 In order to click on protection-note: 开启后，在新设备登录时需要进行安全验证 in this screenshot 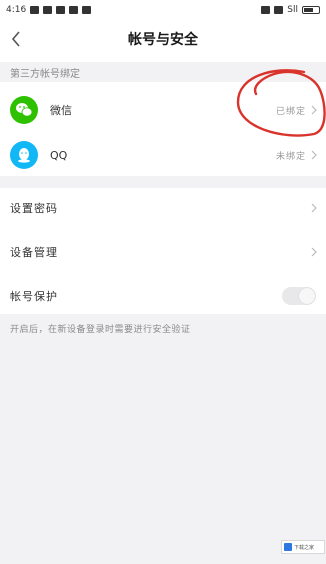, I will do `click(100, 330)`.